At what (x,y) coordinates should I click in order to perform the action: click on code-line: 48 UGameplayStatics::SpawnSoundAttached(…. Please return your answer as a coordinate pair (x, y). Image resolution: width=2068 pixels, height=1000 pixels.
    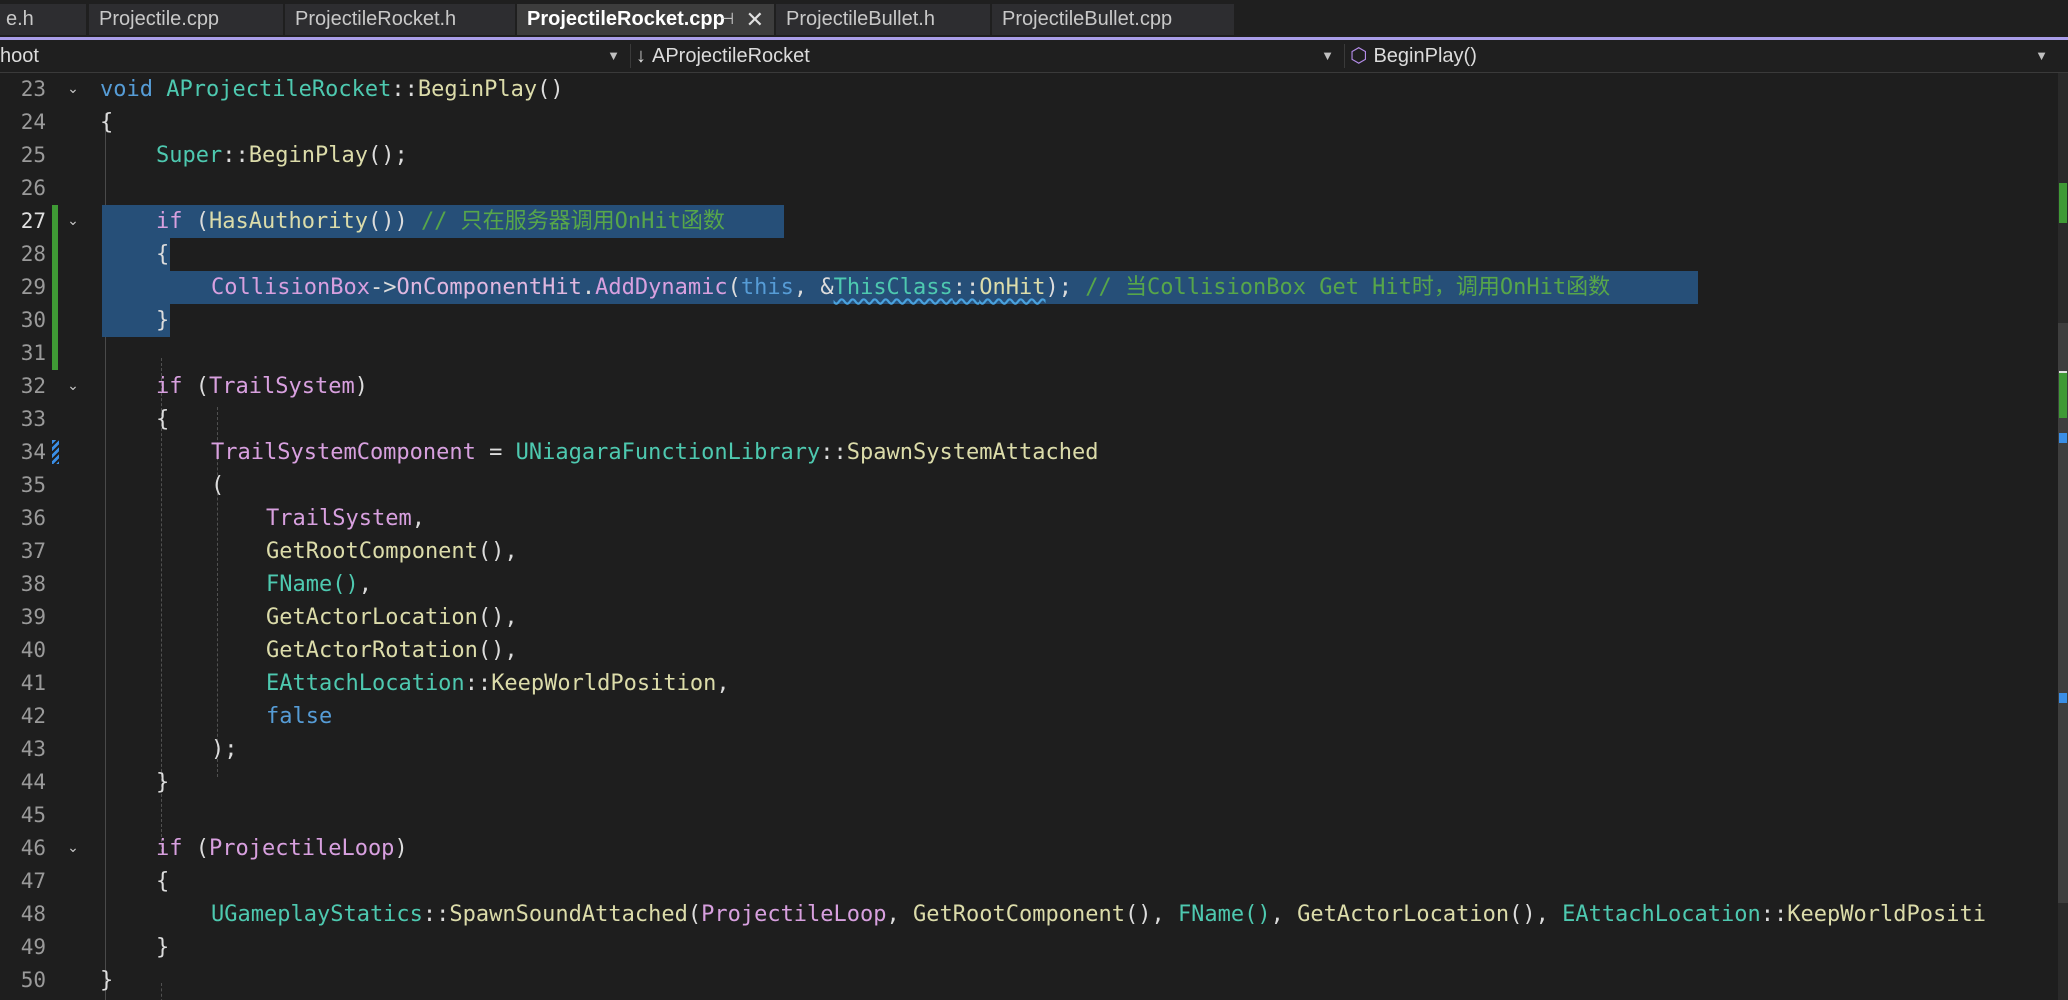
    Looking at the image, I should click on (1029, 914).